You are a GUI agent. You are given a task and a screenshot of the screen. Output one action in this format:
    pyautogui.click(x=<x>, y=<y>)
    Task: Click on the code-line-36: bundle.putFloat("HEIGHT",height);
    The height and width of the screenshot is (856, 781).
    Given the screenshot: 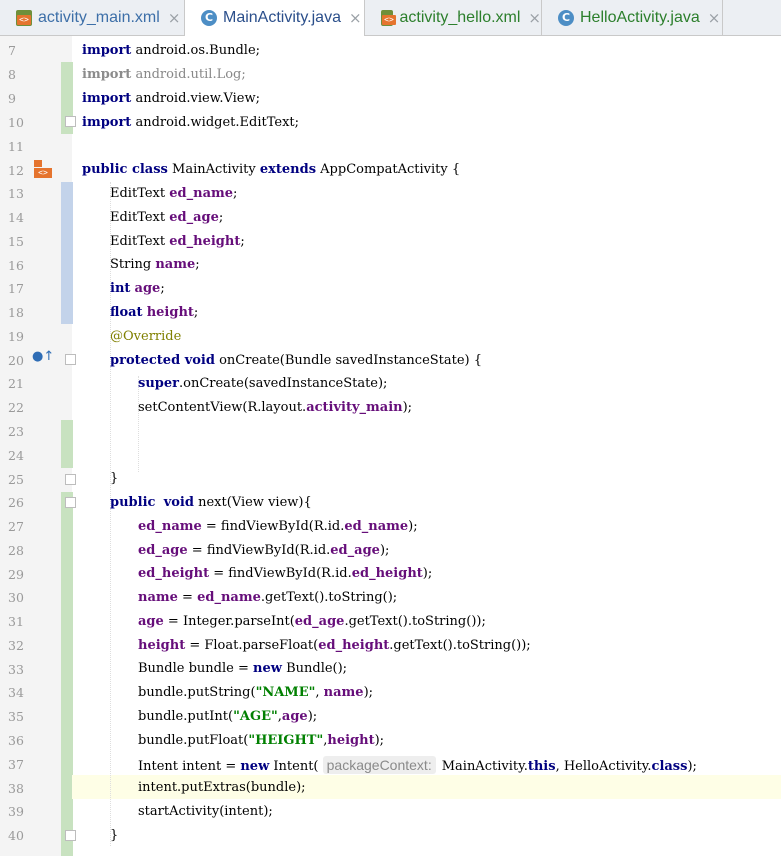 What is the action you would take?
    pyautogui.click(x=261, y=741)
    